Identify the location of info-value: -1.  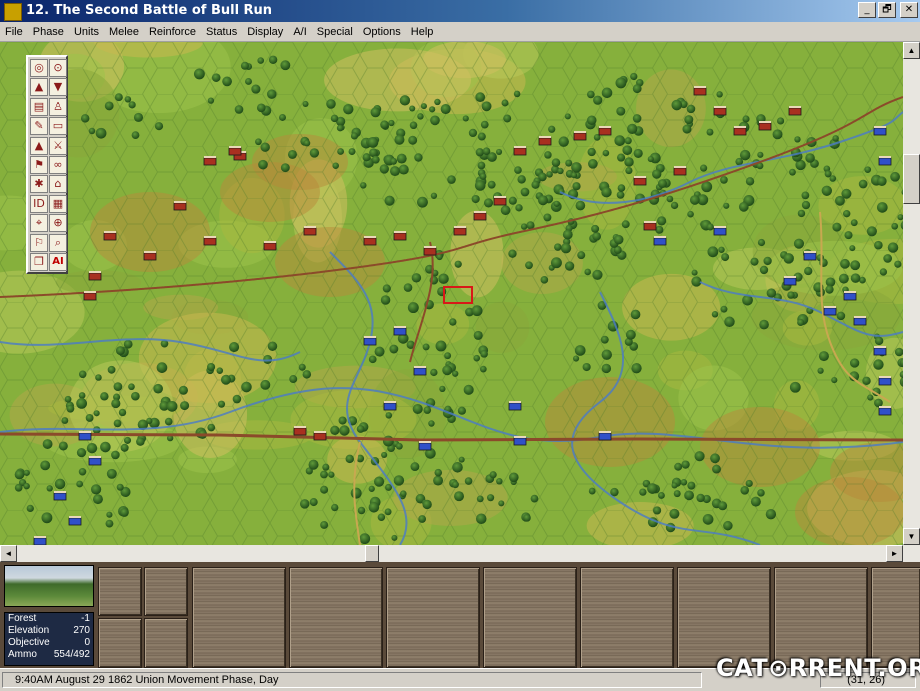
(85, 618).